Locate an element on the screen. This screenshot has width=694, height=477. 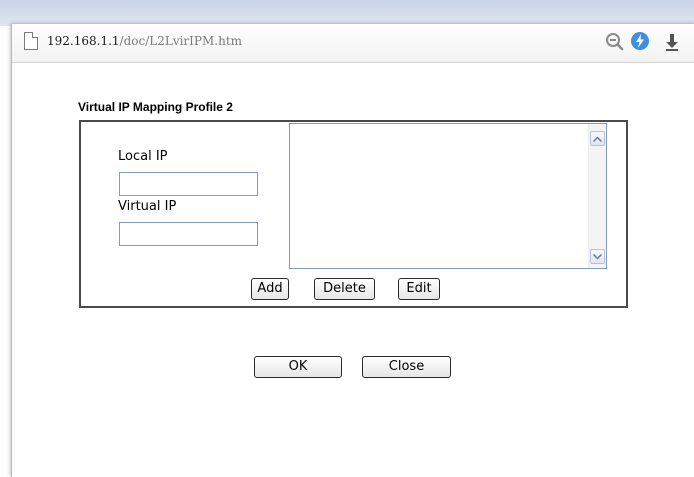
local-ip-label: Local IP is located at coordinates (143, 156).